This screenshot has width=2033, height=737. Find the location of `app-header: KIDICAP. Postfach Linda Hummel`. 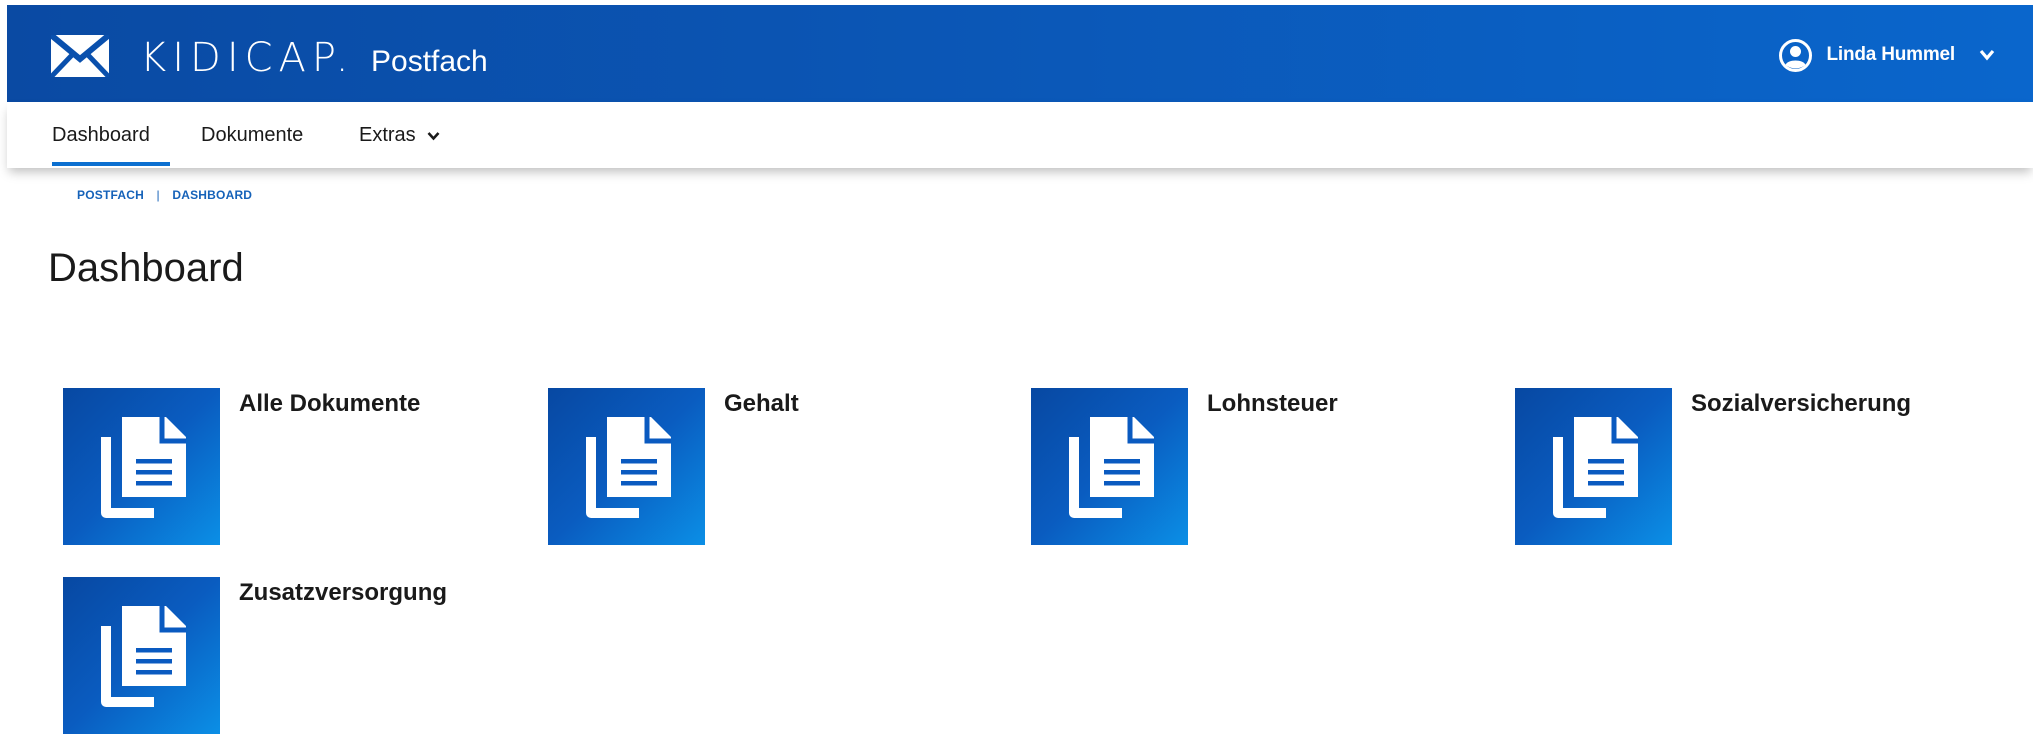

app-header: KIDICAP. Postfach Linda Hummel is located at coordinates (1020, 53).